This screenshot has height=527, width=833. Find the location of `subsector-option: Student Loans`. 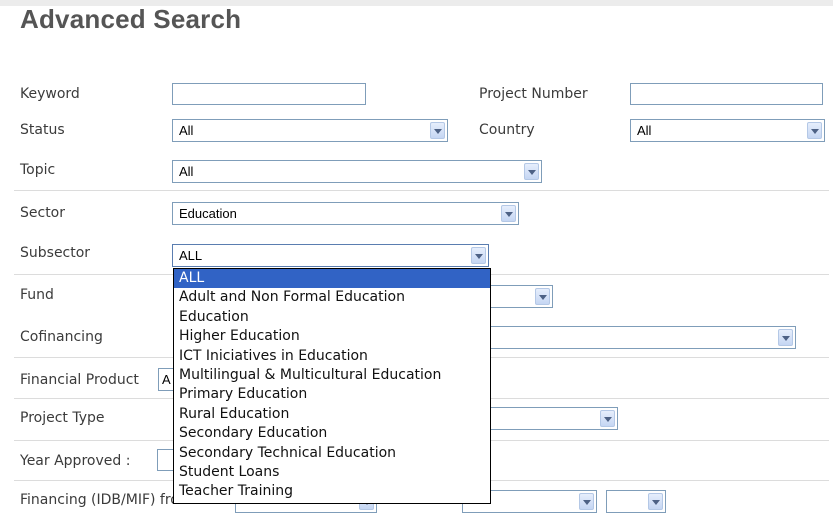

subsector-option: Student Loans is located at coordinates (332, 472).